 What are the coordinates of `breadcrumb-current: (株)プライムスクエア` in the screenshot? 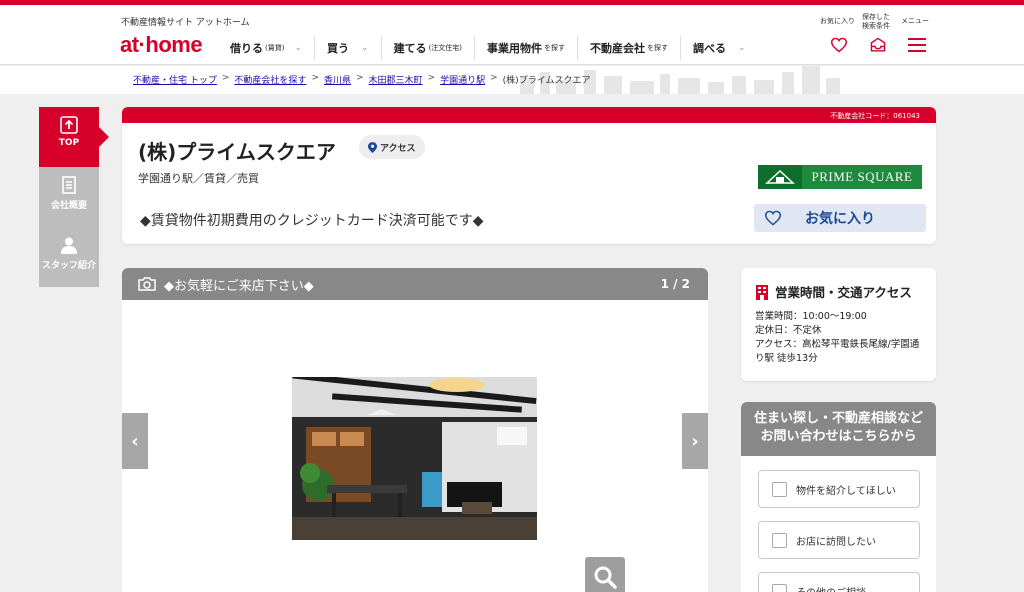 It's located at (546, 81).